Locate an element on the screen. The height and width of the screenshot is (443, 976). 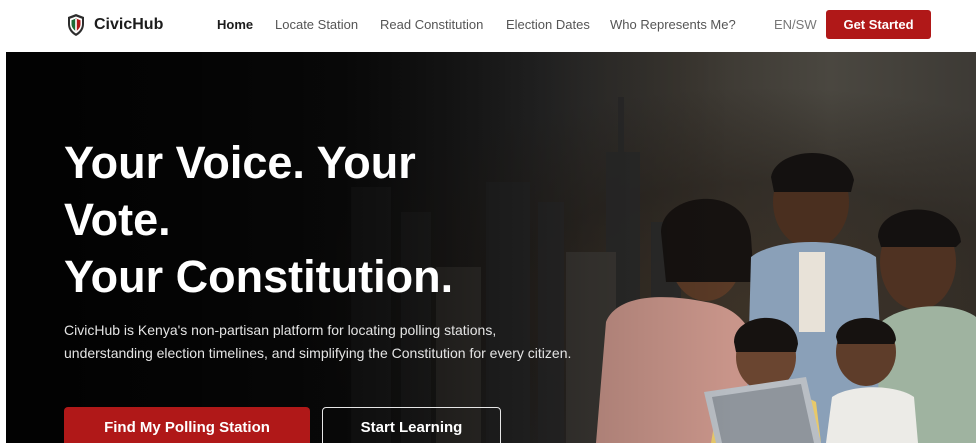
hero-title-line: Your Voice. Your is located at coordinates (240, 162).